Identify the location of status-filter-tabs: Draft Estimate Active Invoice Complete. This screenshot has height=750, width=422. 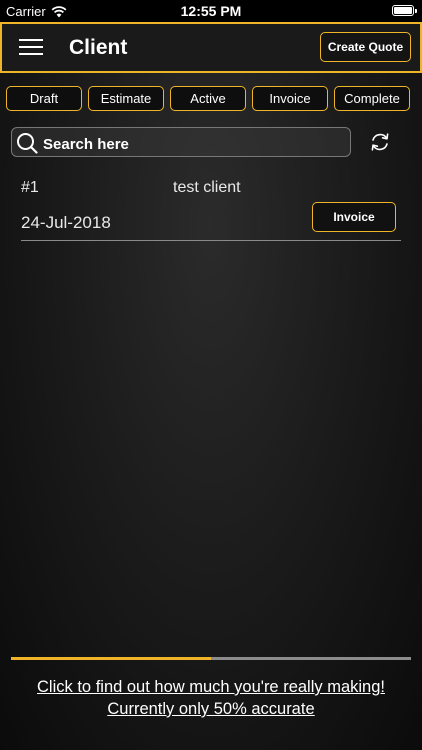
(209, 99).